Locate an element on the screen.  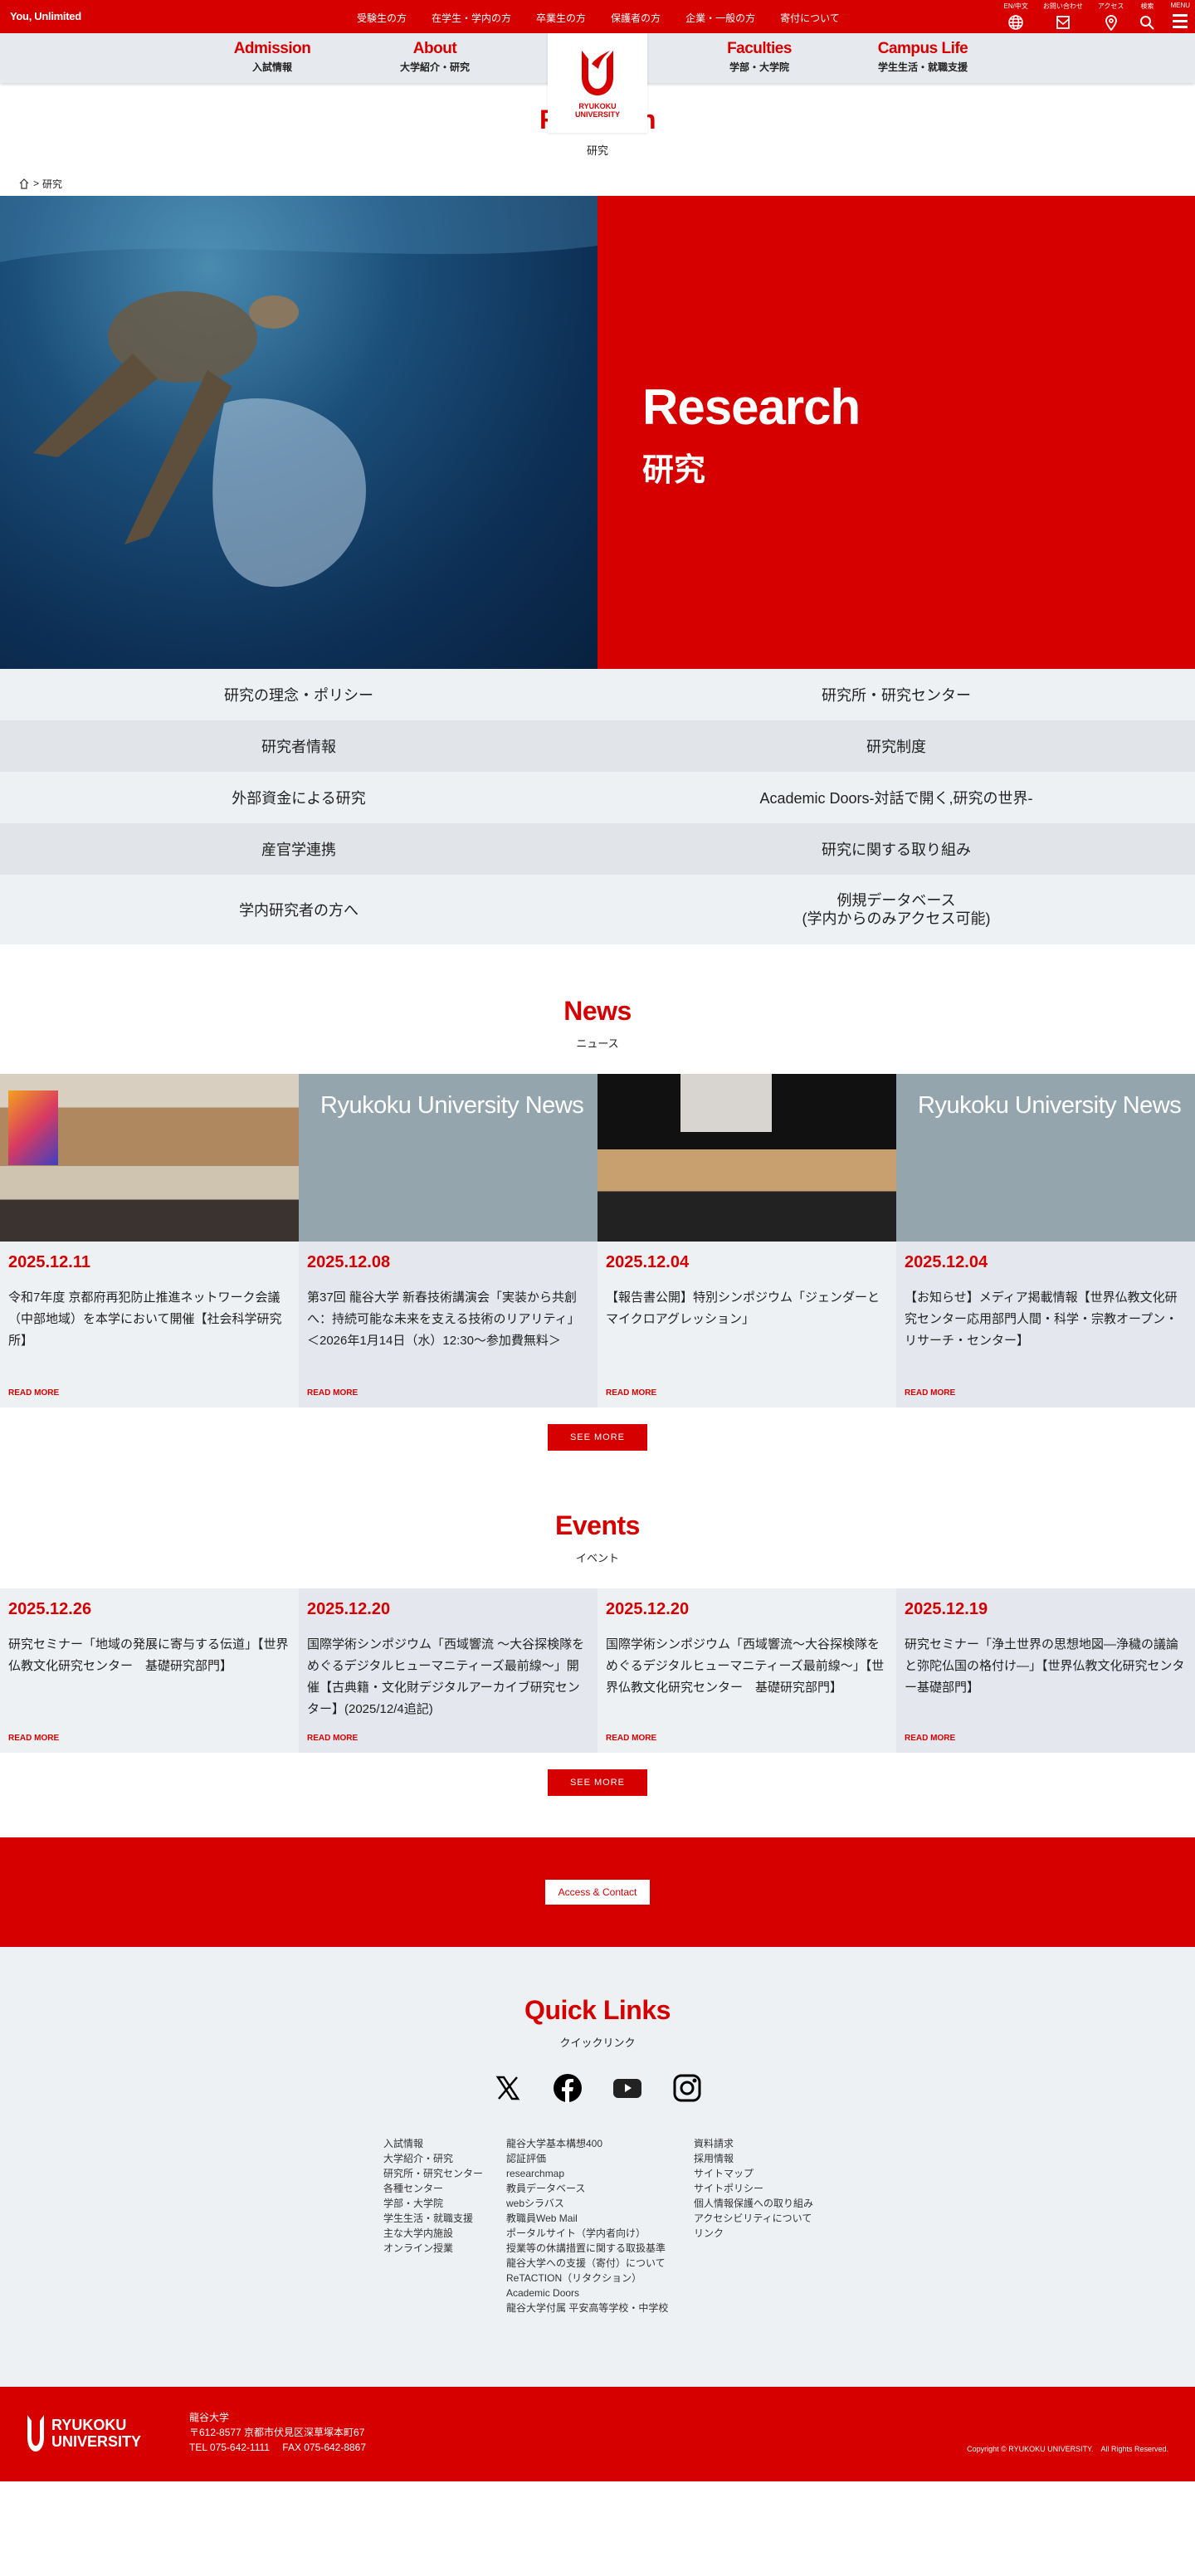
quick-link: リンク is located at coordinates (754, 2234).